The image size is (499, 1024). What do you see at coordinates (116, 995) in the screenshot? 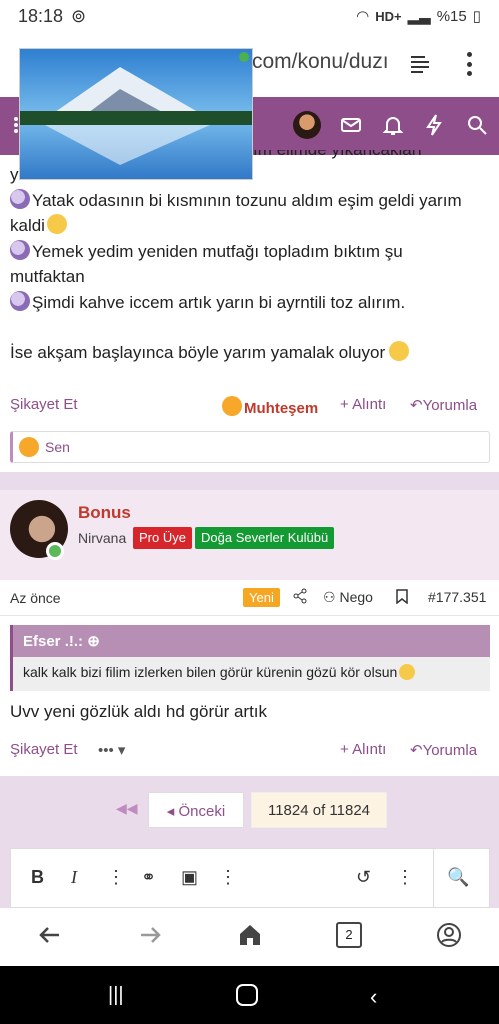
I see `recent-apps-icon: |||` at bounding box center [116, 995].